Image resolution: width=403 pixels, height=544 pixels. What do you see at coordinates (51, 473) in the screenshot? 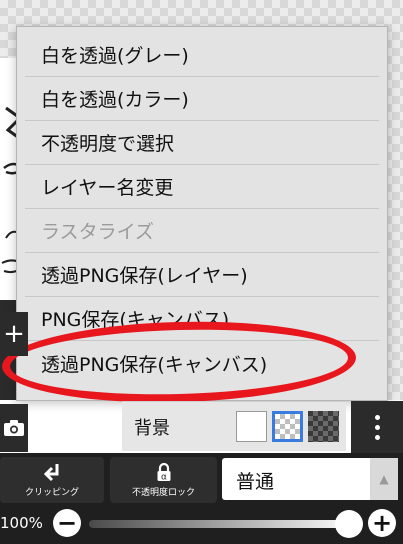
I see `clipping-arrow-icon` at bounding box center [51, 473].